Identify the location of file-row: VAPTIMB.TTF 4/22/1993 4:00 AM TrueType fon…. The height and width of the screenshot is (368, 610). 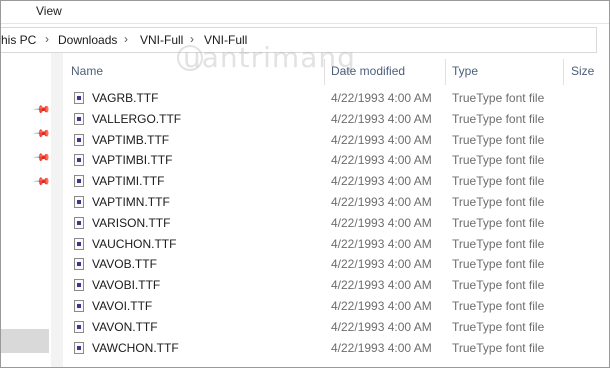
(336, 140).